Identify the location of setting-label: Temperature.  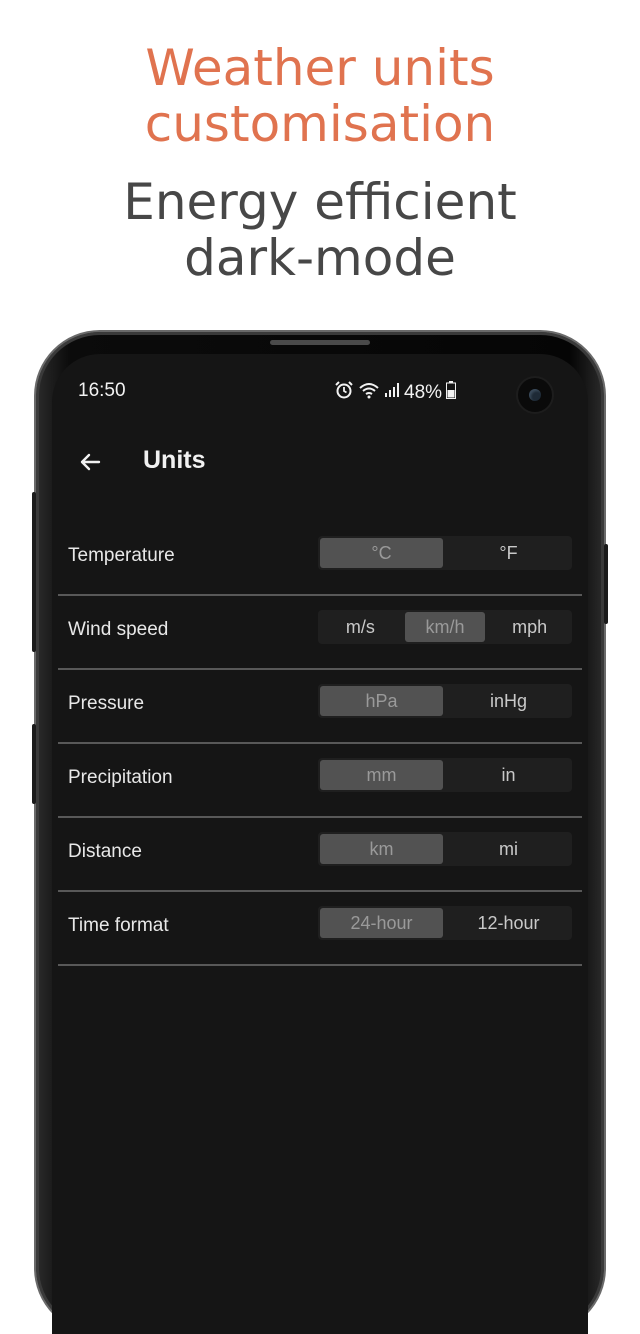
(121, 555).